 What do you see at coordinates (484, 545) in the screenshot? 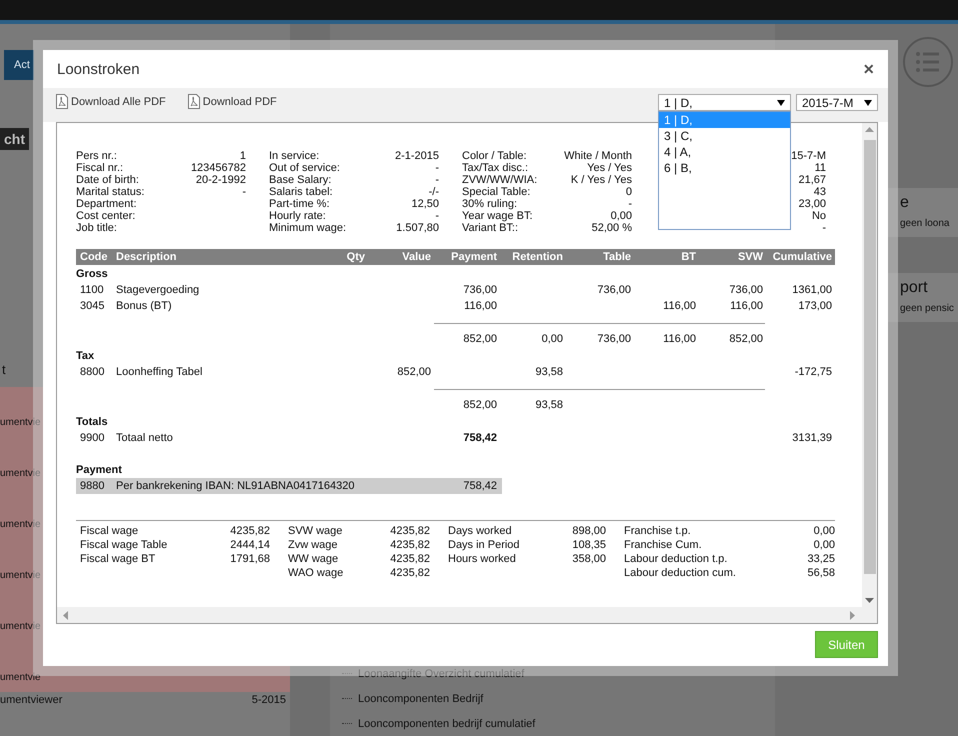
I see `summary-label: Days in Period` at bounding box center [484, 545].